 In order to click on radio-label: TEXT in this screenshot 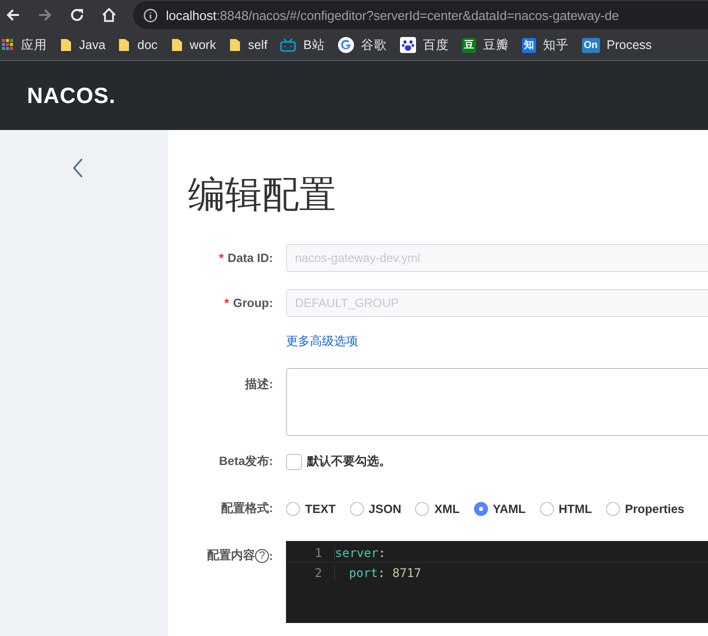, I will do `click(320, 509)`.